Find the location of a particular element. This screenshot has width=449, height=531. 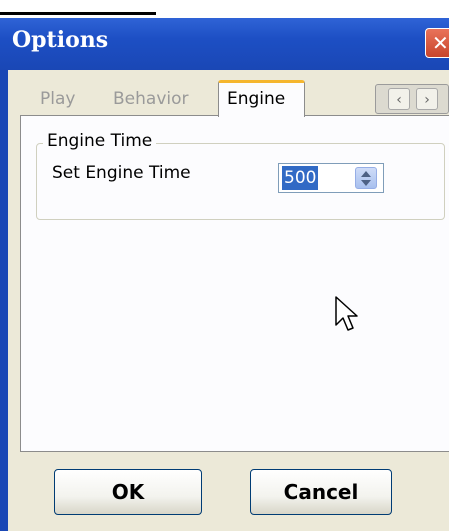

tab-scroll-right-button: › is located at coordinates (427, 99).